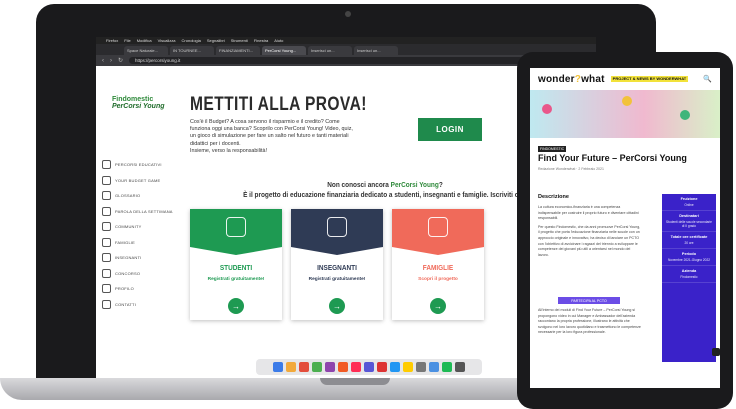 The height and width of the screenshot is (409, 736). What do you see at coordinates (689, 243) in the screenshot?
I see `info-value: 20 ore` at bounding box center [689, 243].